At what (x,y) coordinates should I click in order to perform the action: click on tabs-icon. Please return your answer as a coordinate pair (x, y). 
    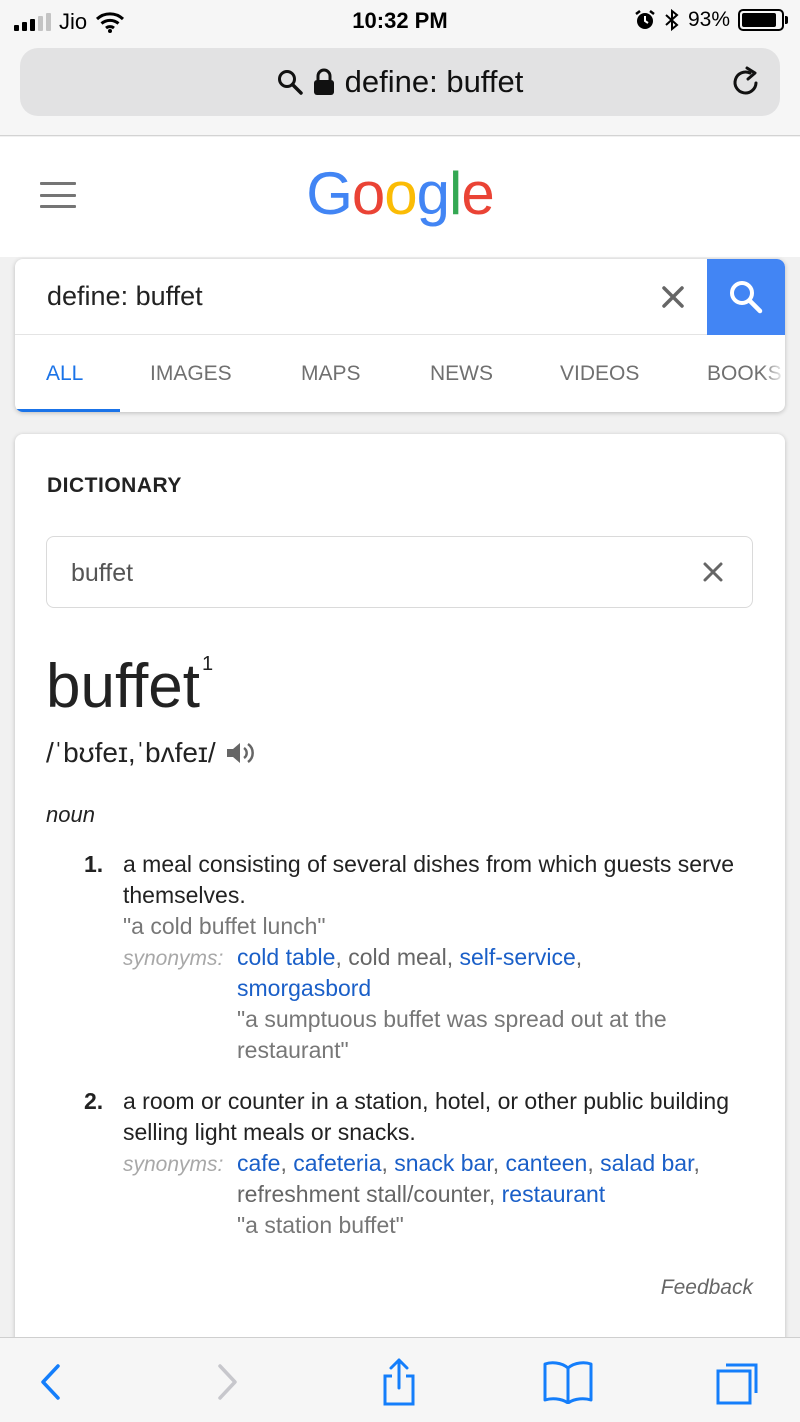
    Looking at the image, I should click on (737, 1384).